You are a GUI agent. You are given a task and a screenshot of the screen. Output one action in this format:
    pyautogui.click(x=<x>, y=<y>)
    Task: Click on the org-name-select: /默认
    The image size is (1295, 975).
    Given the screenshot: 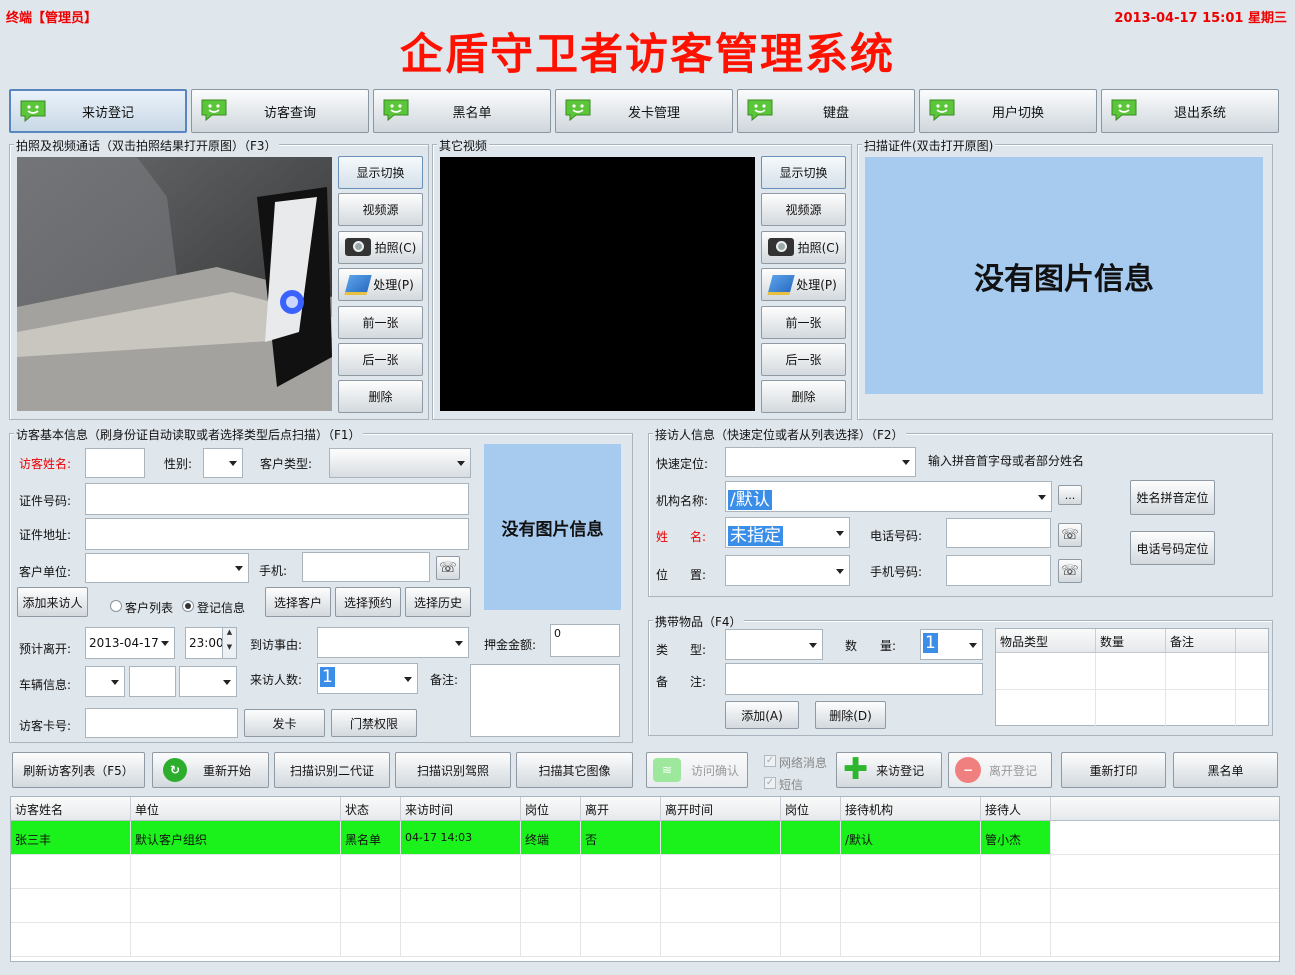 What is the action you would take?
    pyautogui.click(x=888, y=496)
    